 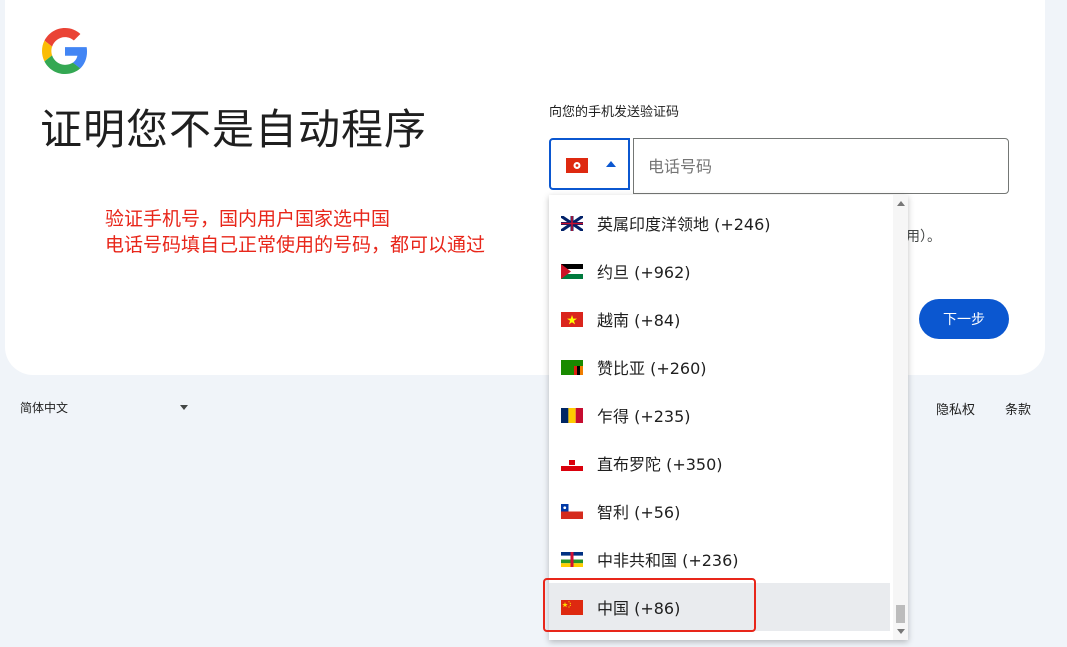 What do you see at coordinates (660, 464) in the screenshot?
I see `country-option-label: 直布罗陀 (+350)` at bounding box center [660, 464].